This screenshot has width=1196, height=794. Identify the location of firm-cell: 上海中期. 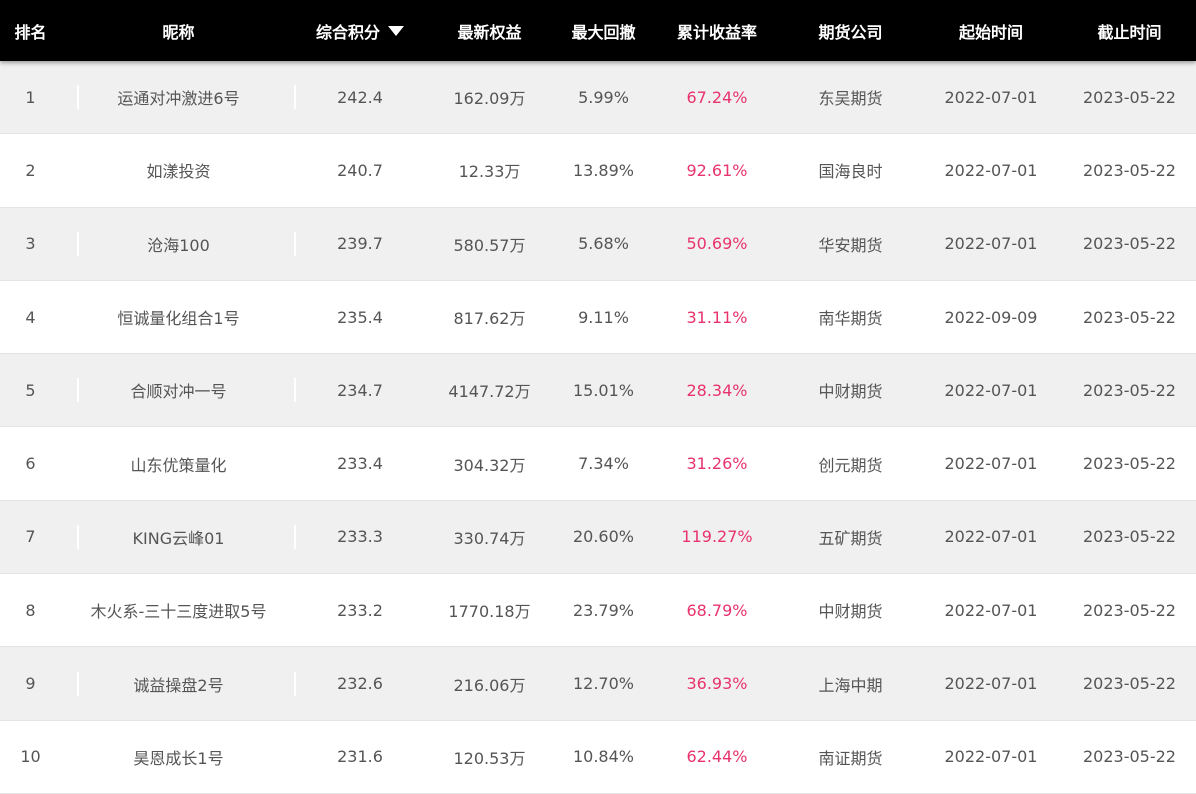
(850, 685).